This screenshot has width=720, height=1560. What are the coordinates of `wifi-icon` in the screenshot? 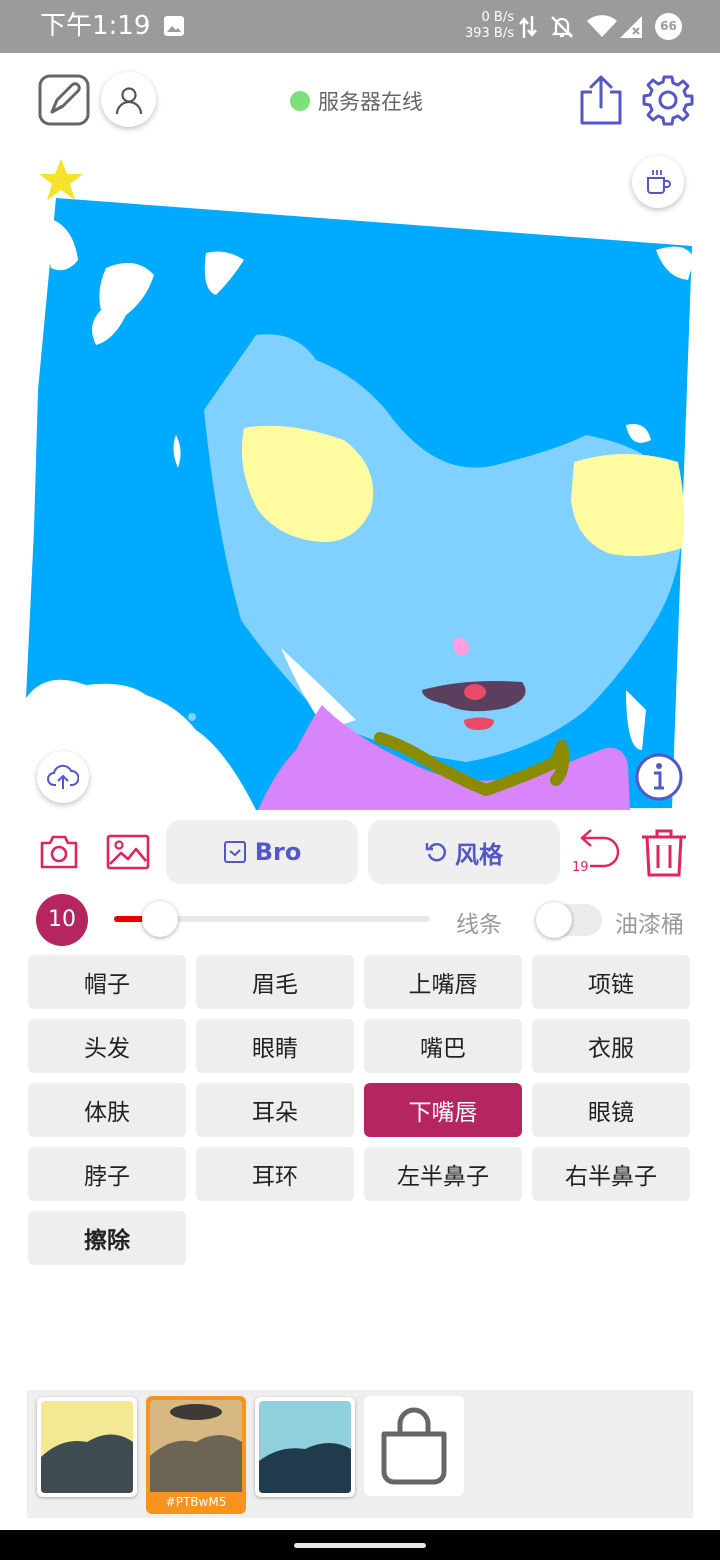 It's located at (602, 26).